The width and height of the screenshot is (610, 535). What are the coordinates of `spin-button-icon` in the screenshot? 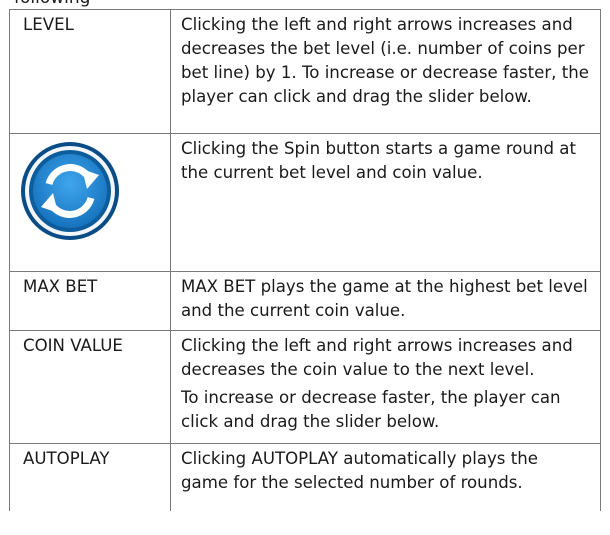 It's located at (70, 191).